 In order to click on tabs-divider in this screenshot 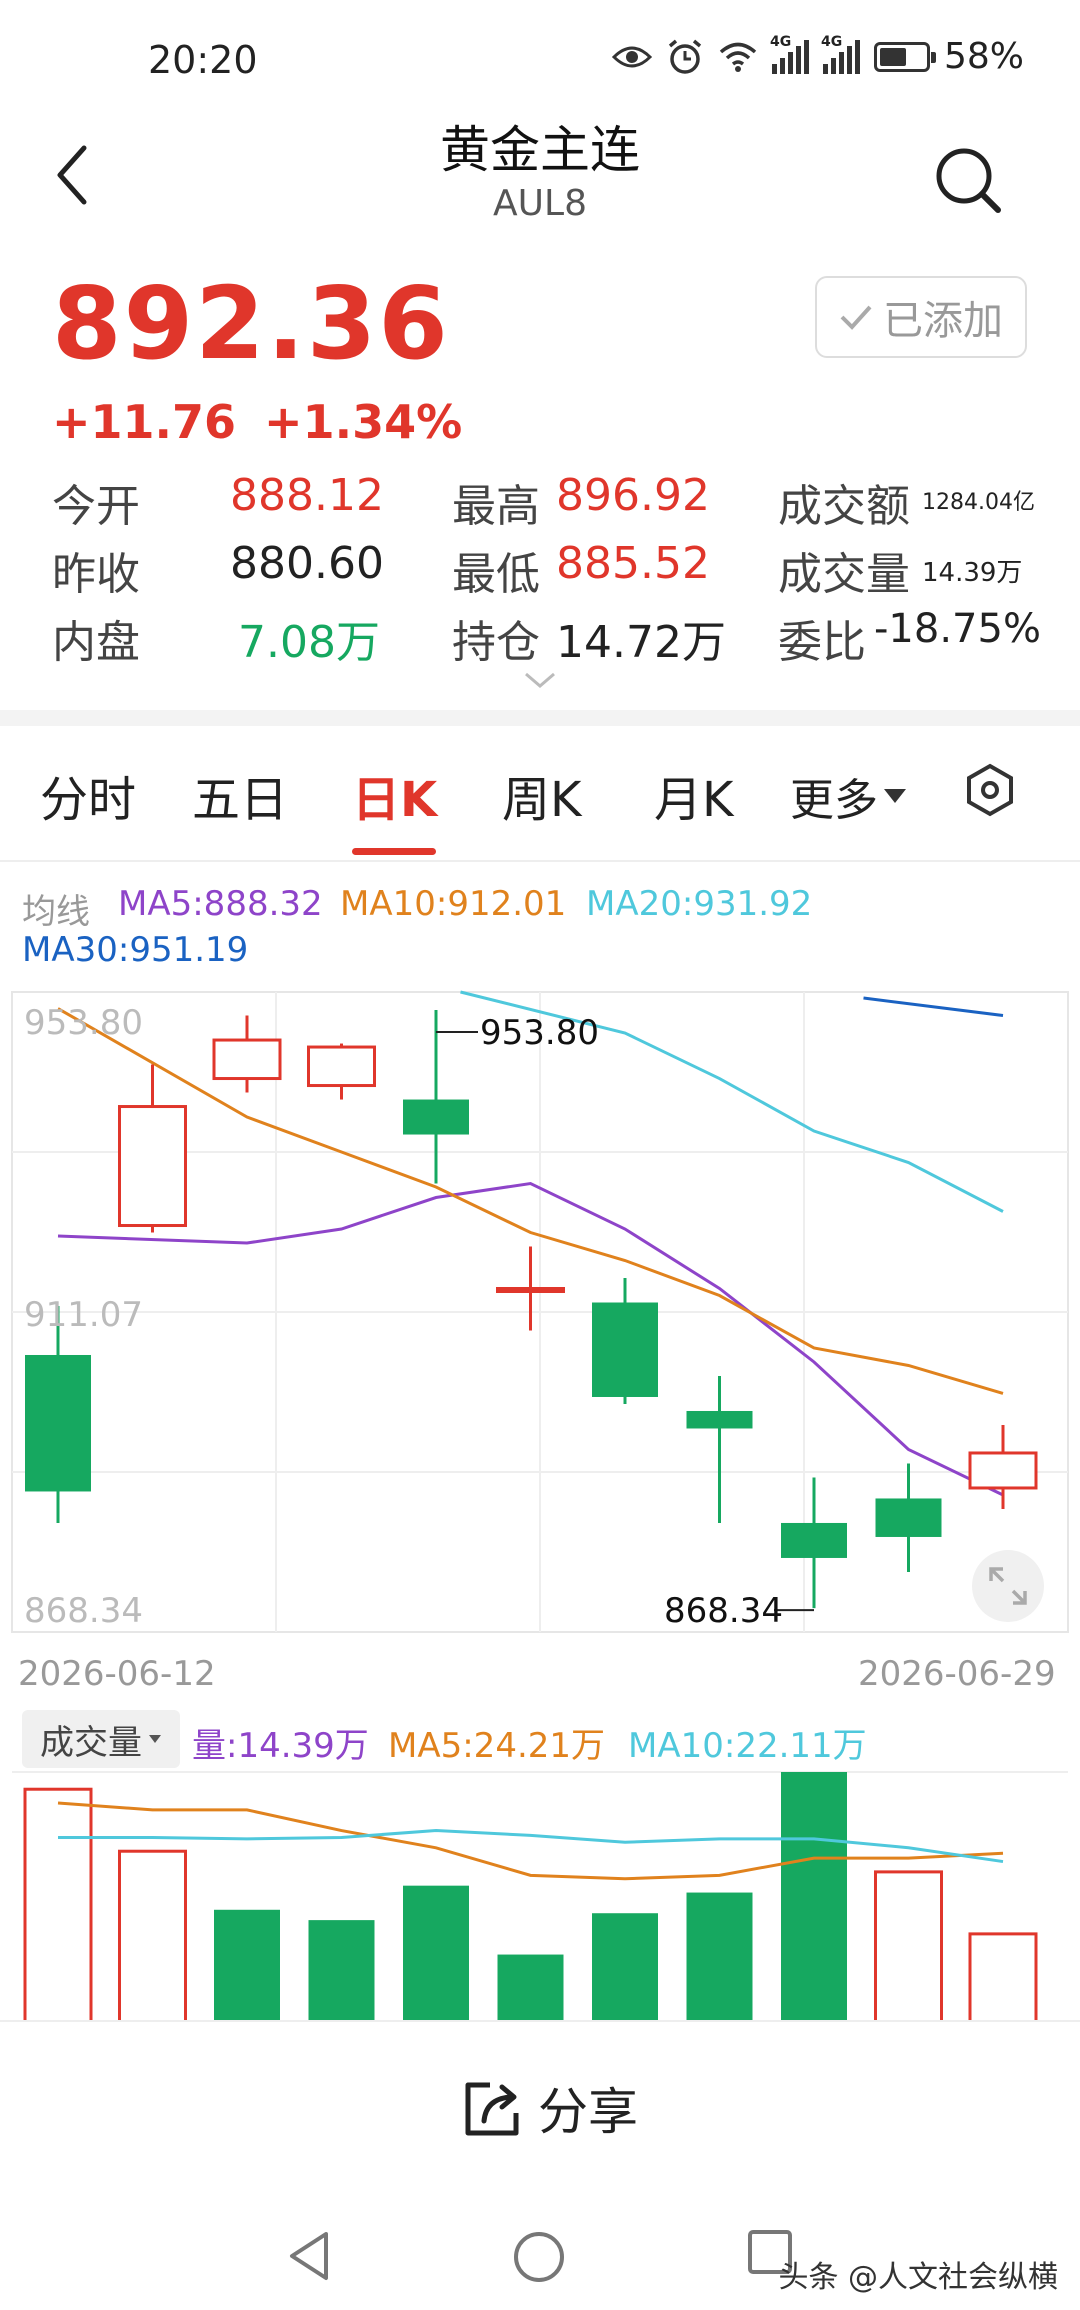, I will do `click(540, 861)`.